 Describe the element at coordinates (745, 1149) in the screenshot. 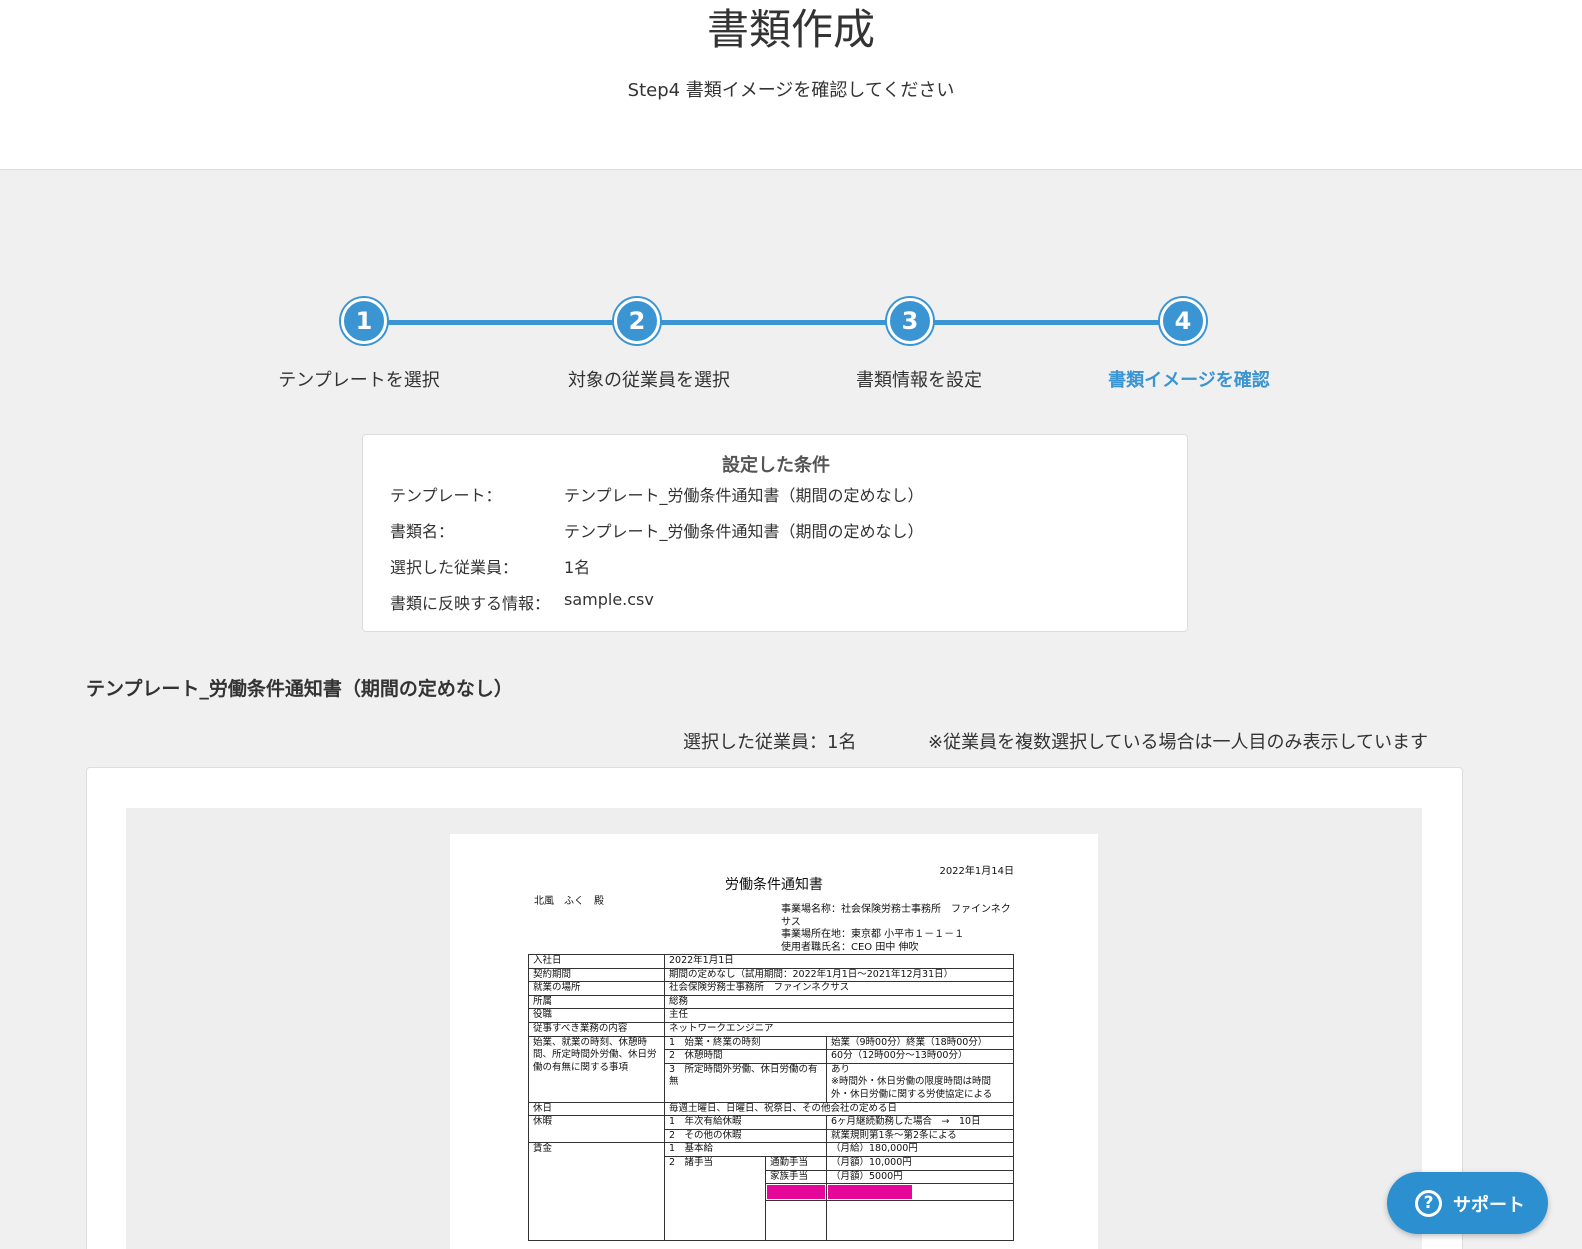

I see `row-key: 1 基本給` at that location.